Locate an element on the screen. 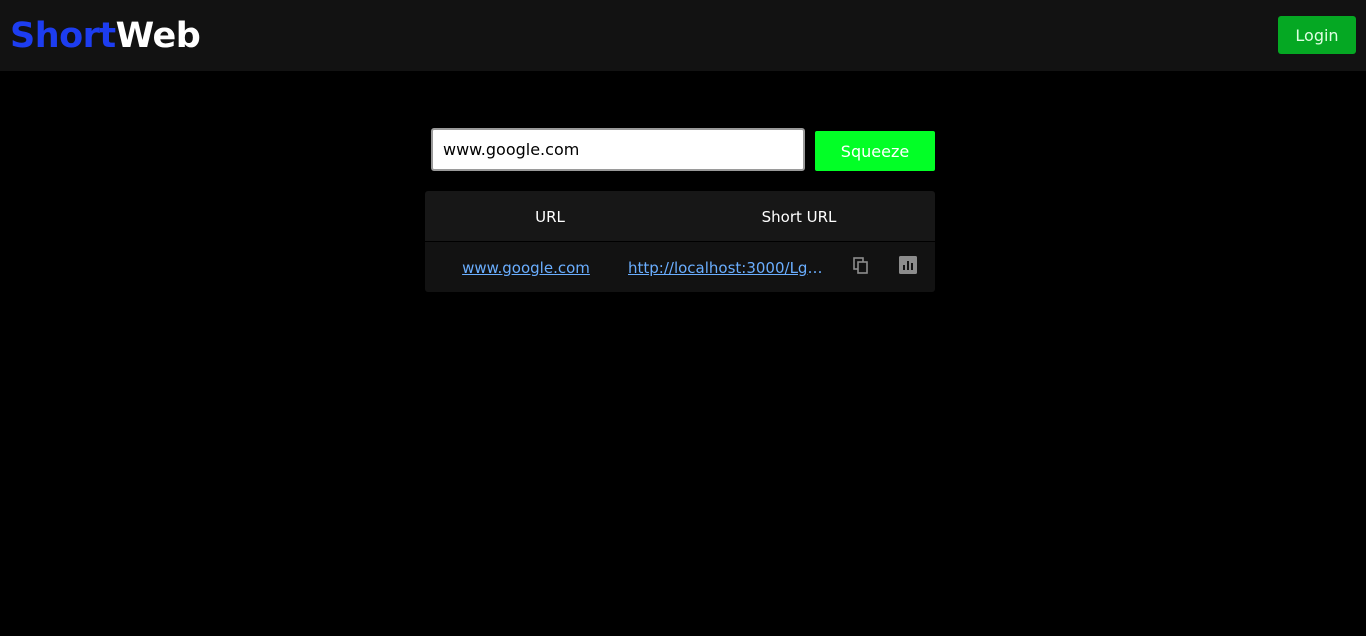 This screenshot has height=636, width=1366. squeeze-button: Squeeze is located at coordinates (875, 151).